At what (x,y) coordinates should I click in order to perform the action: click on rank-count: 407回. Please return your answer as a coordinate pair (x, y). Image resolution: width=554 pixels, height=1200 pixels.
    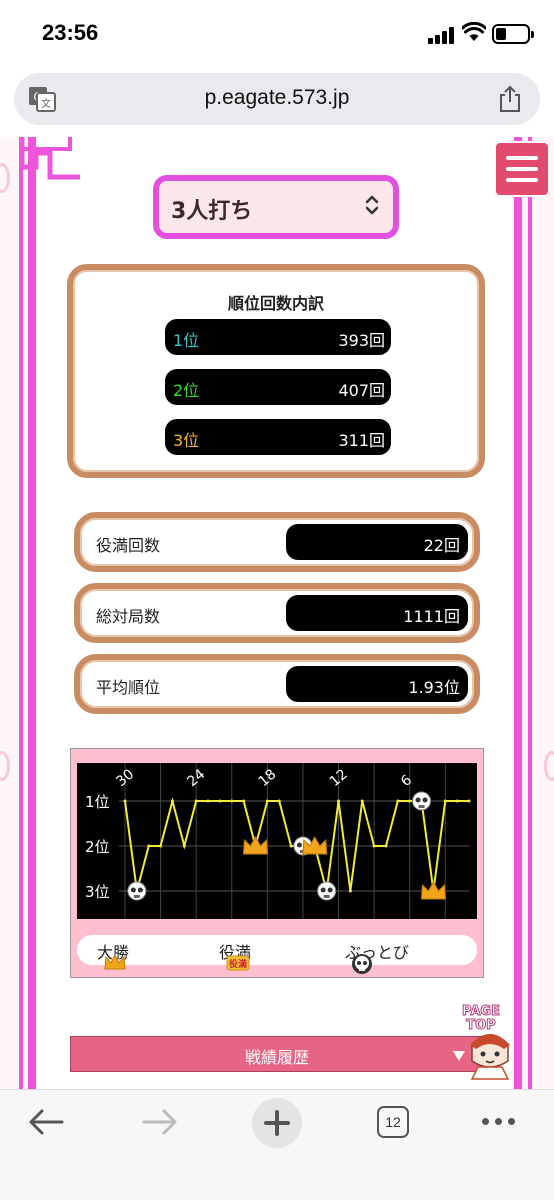
    Looking at the image, I should click on (361, 390).